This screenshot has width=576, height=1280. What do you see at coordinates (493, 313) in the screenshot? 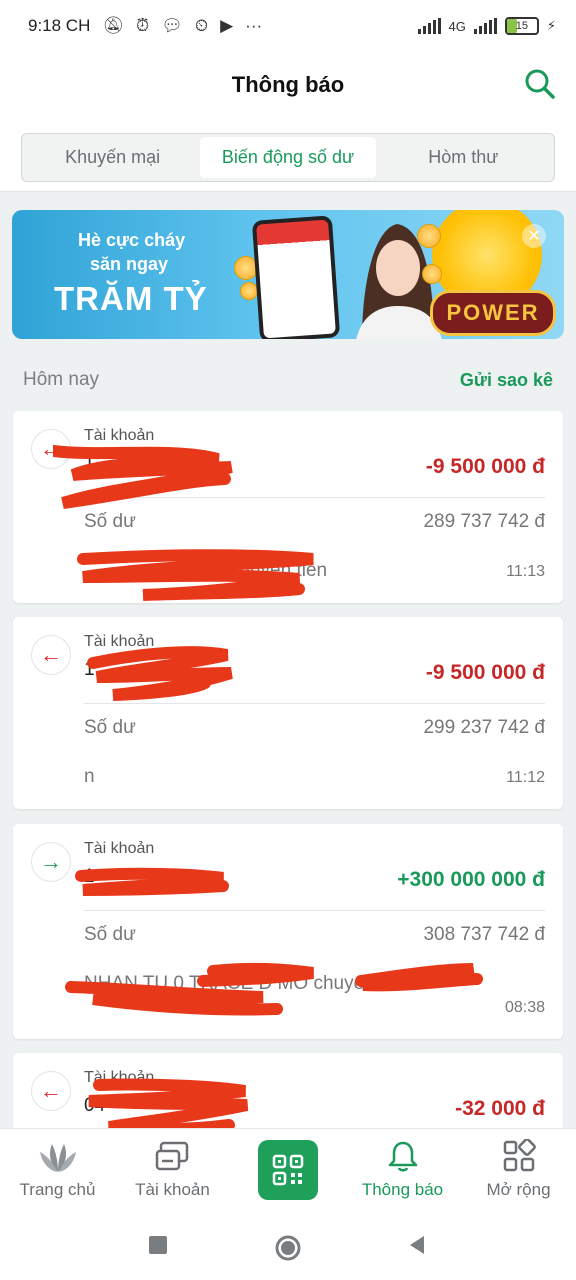
I see `power-logo: POWER` at bounding box center [493, 313].